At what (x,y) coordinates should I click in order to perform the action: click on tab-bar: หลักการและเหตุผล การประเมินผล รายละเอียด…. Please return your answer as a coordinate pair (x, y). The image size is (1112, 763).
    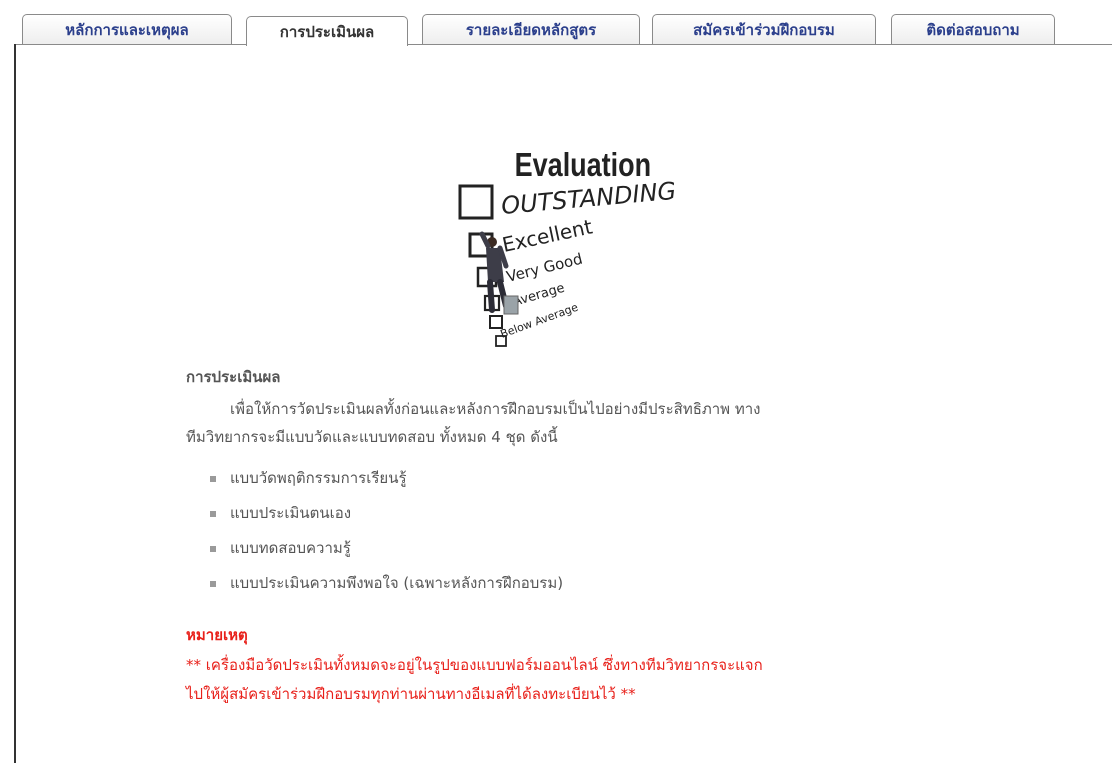
    Looking at the image, I should click on (556, 23).